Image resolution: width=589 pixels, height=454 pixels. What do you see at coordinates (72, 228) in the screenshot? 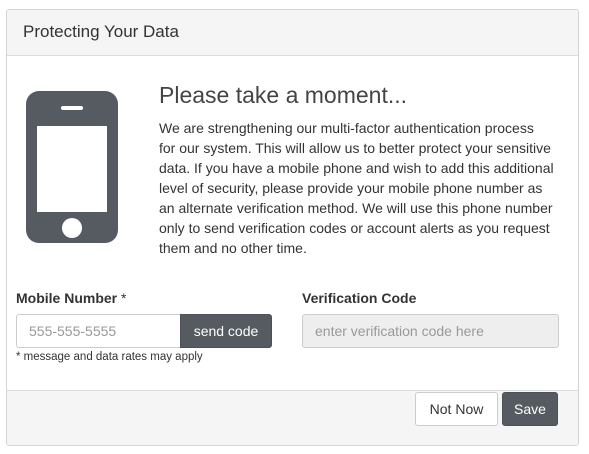
I see `phone-home-button` at bounding box center [72, 228].